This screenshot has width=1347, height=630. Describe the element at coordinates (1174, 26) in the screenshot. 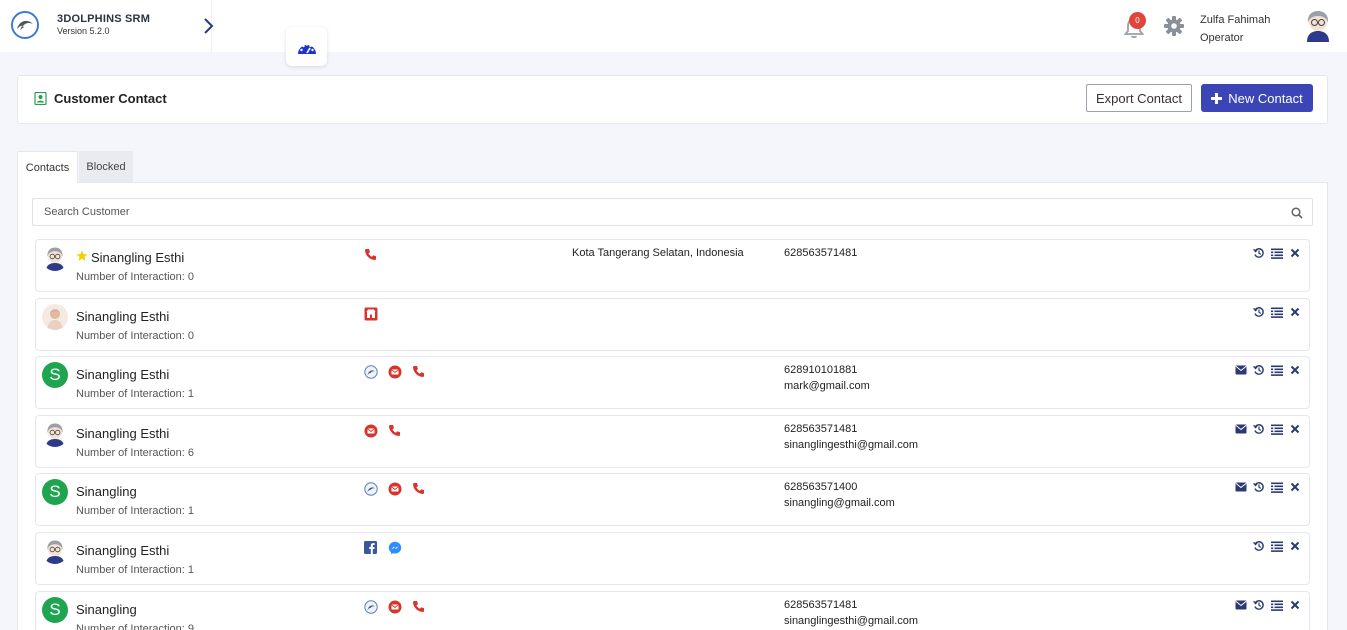

I see `gear-icon` at that location.